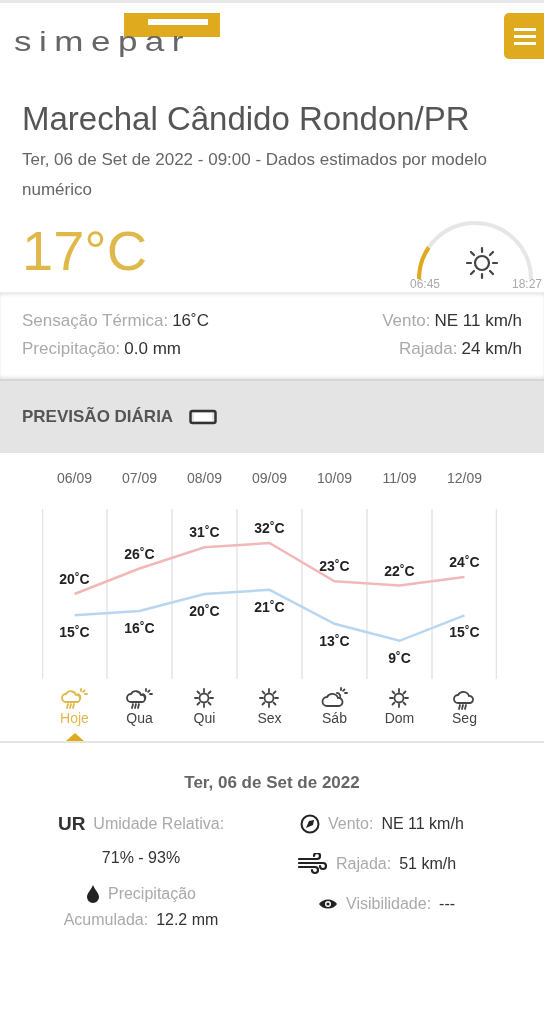 This screenshot has height=1024, width=544. I want to click on menu-button, so click(524, 36).